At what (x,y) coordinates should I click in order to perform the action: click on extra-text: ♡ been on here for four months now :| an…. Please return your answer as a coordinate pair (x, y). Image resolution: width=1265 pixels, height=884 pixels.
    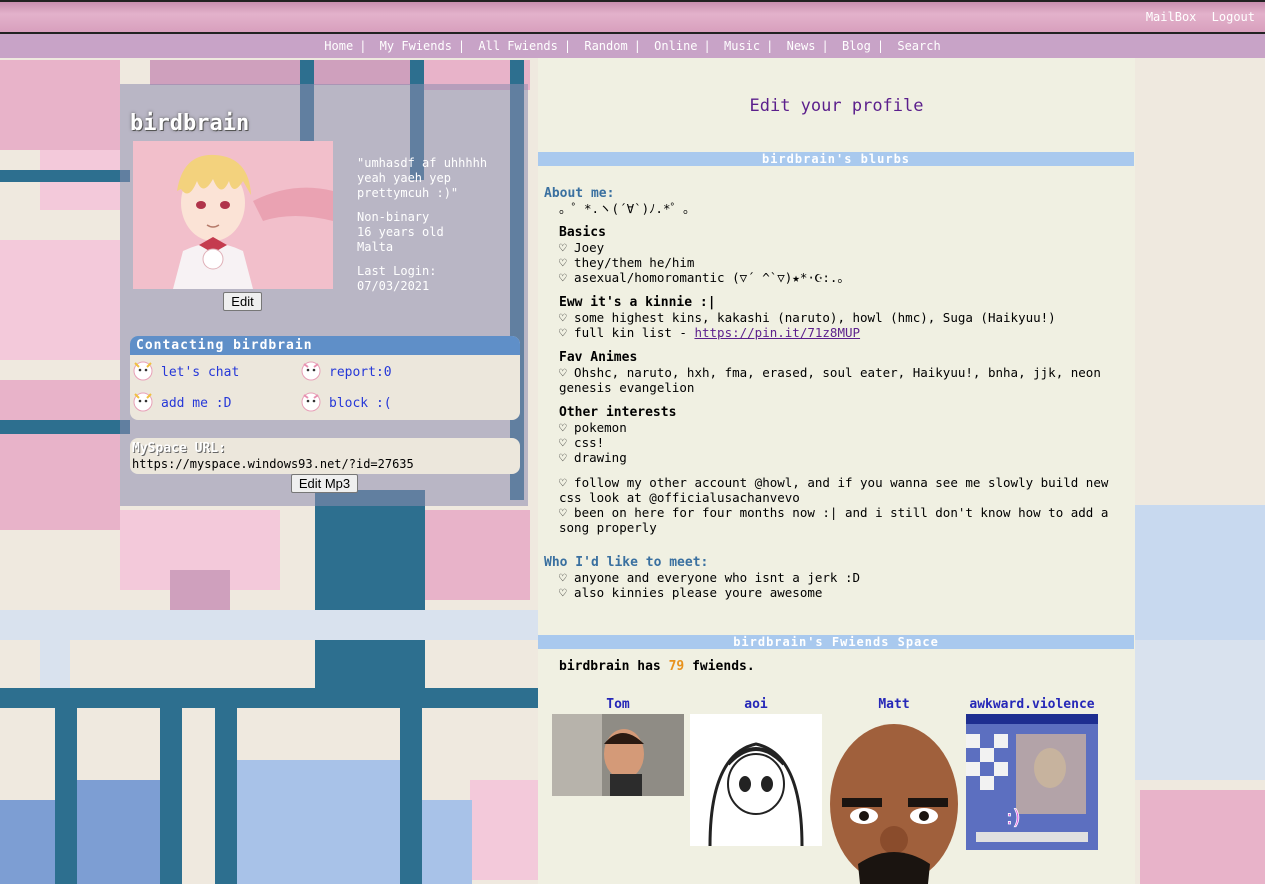
    Looking at the image, I should click on (834, 520).